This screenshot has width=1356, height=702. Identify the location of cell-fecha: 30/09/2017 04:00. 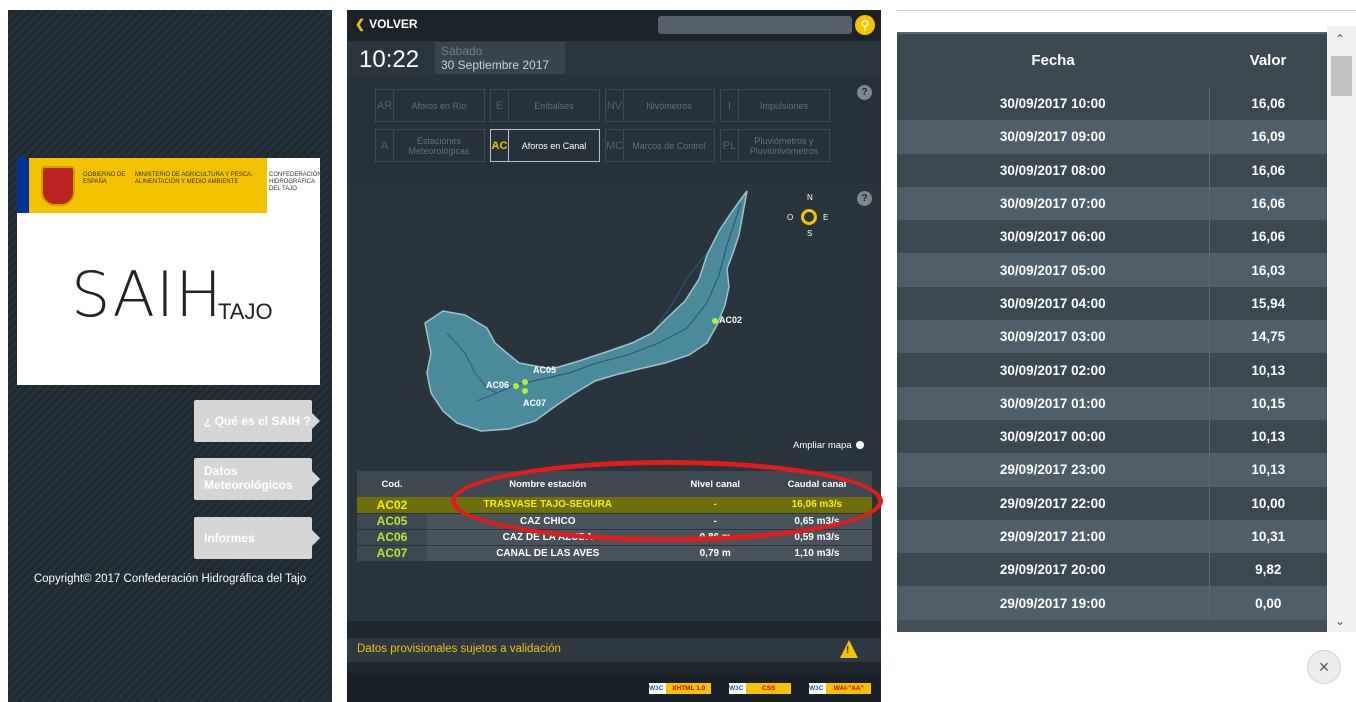
(1053, 303).